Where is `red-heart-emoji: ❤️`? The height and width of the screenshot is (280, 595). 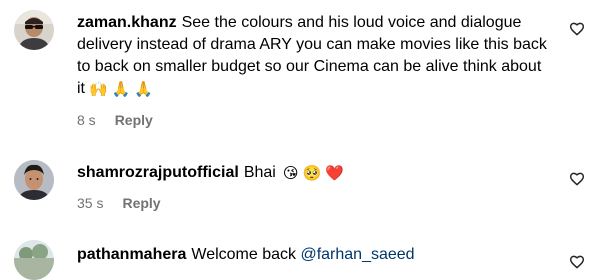
red-heart-emoji: ❤️ is located at coordinates (334, 173).